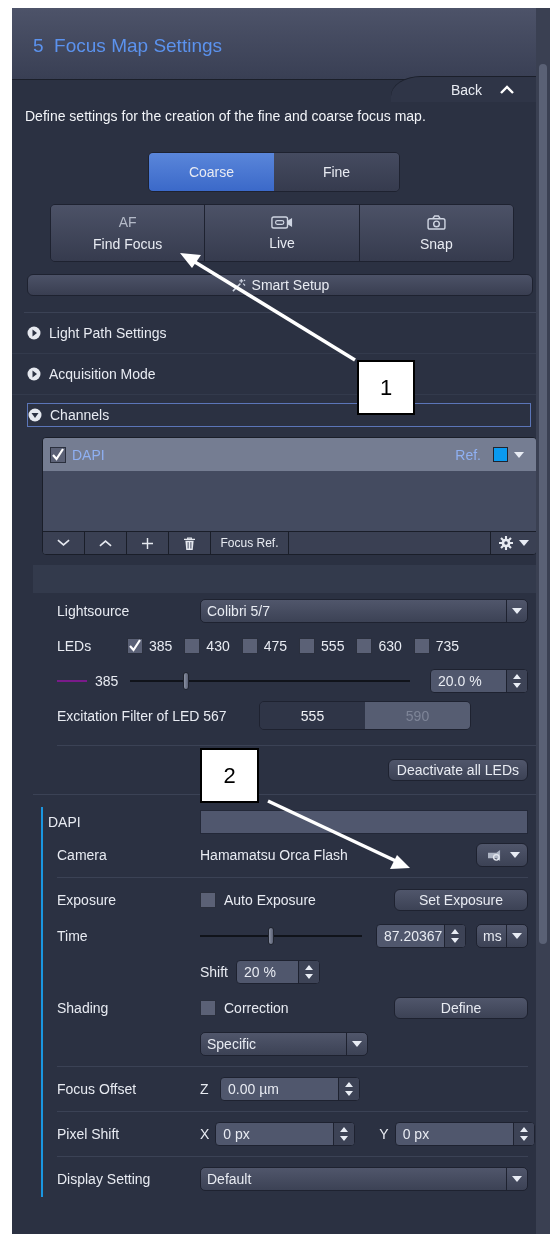 The height and width of the screenshot is (1234, 553). I want to click on callout-label: 1, so click(386, 387).